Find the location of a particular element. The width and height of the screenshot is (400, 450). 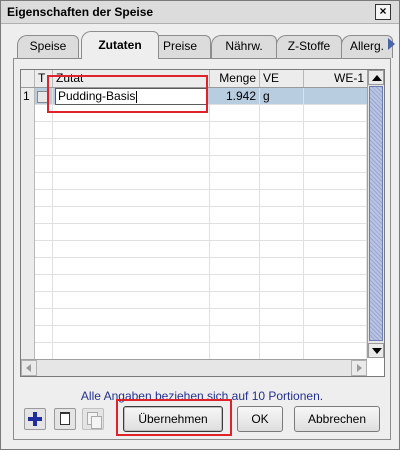

header-zutat: Zutat is located at coordinates (131, 78).